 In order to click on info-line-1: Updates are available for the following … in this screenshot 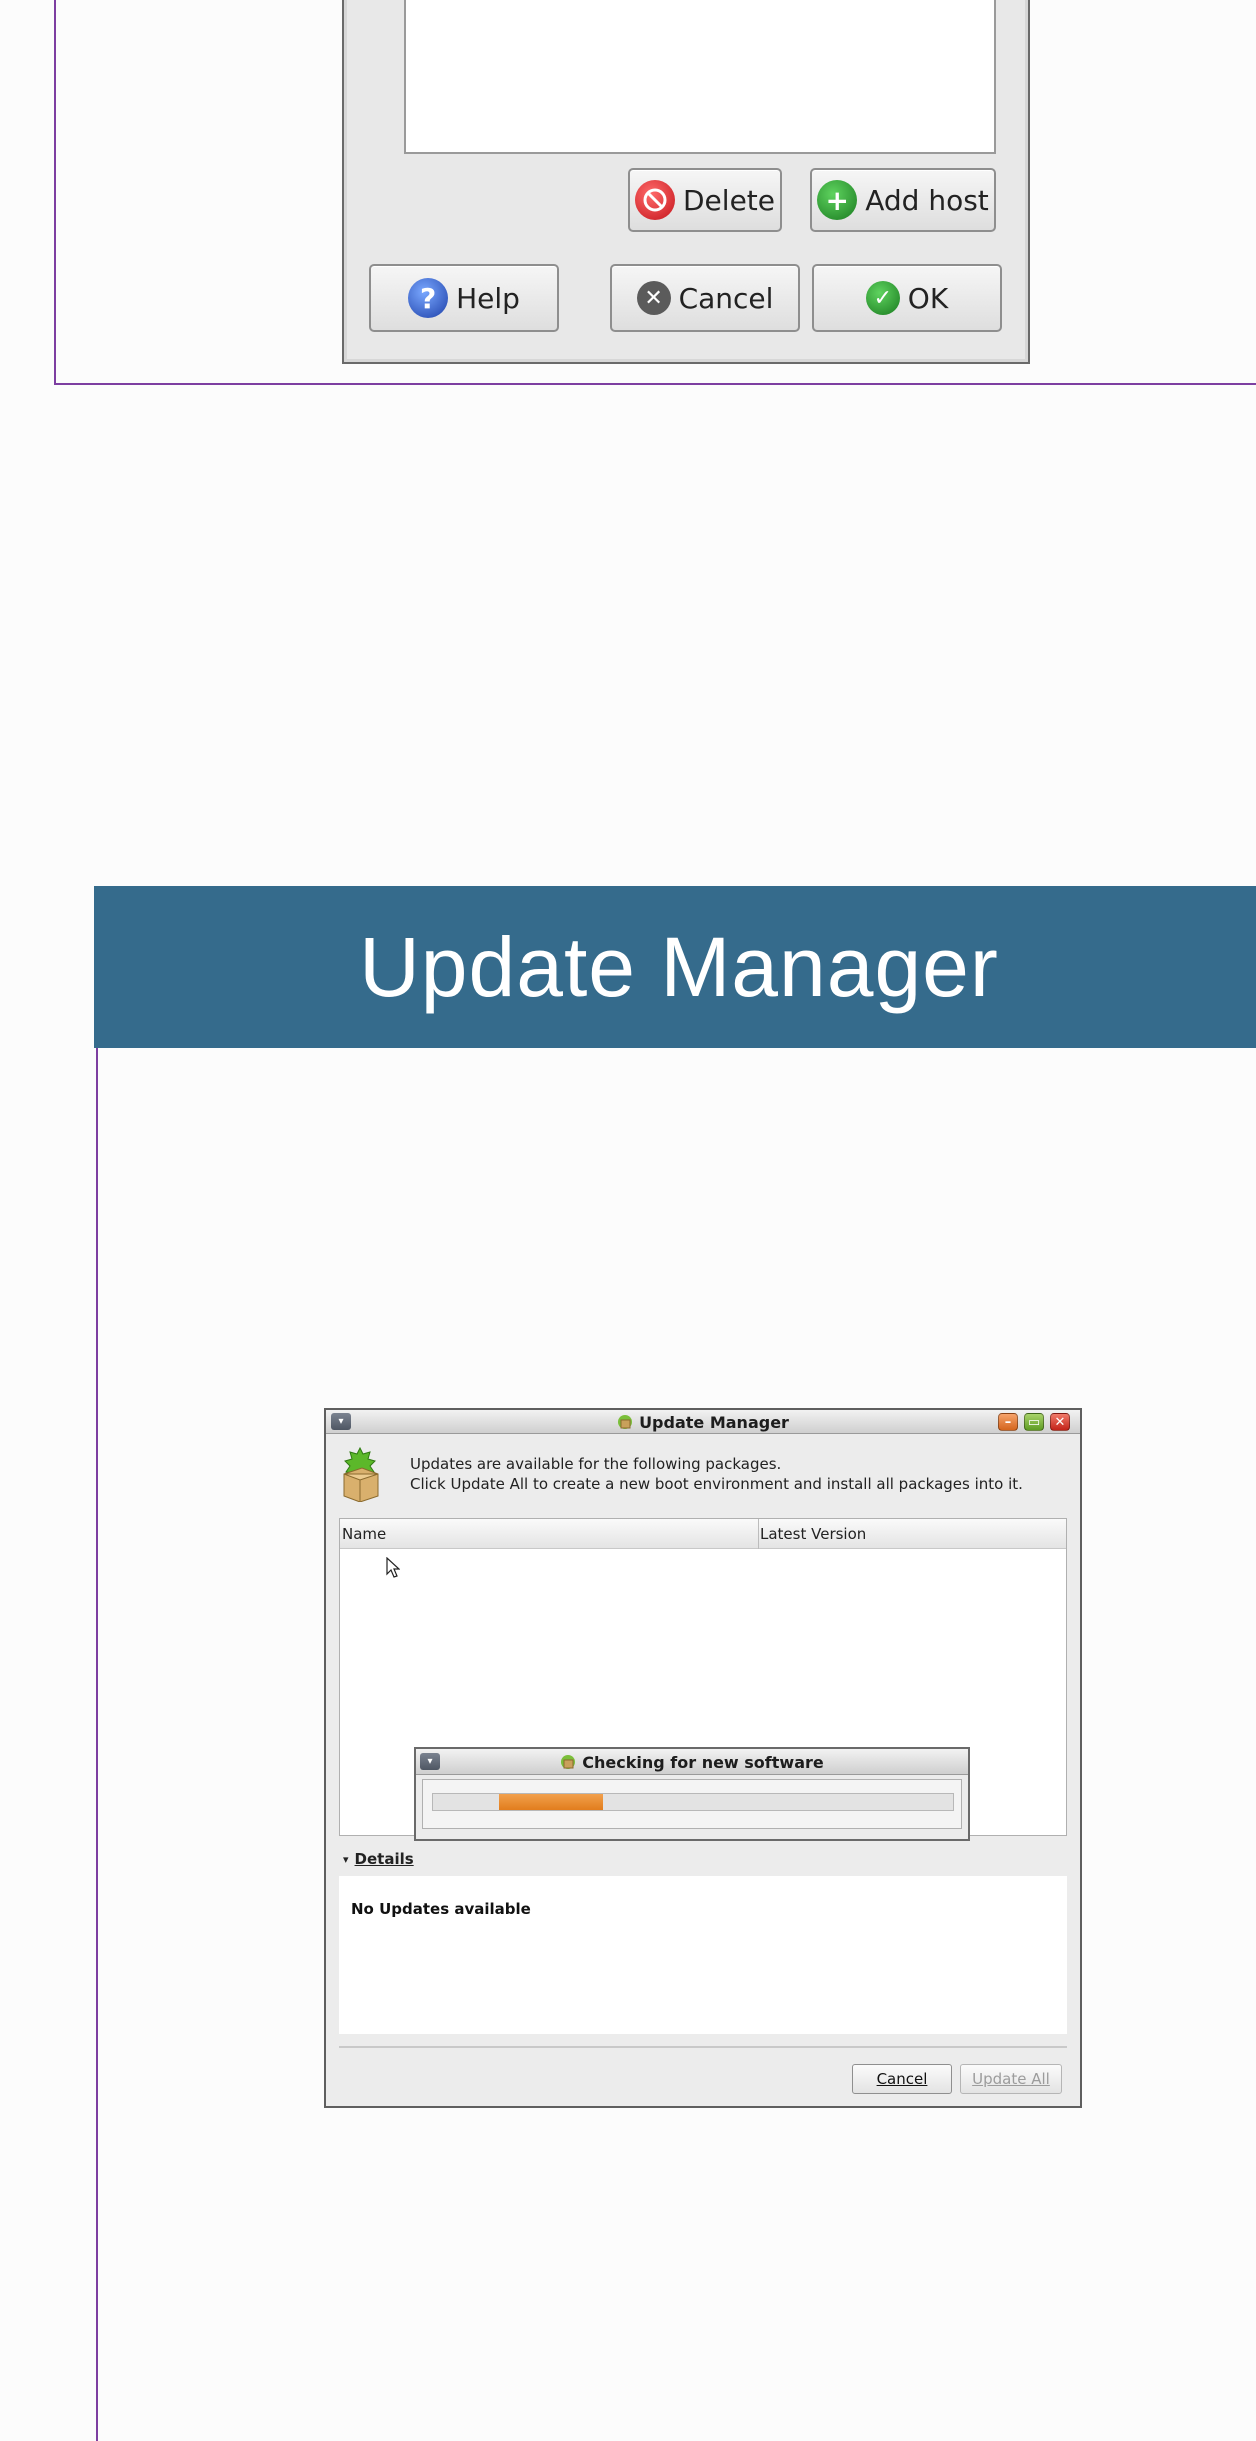, I will do `click(596, 1464)`.